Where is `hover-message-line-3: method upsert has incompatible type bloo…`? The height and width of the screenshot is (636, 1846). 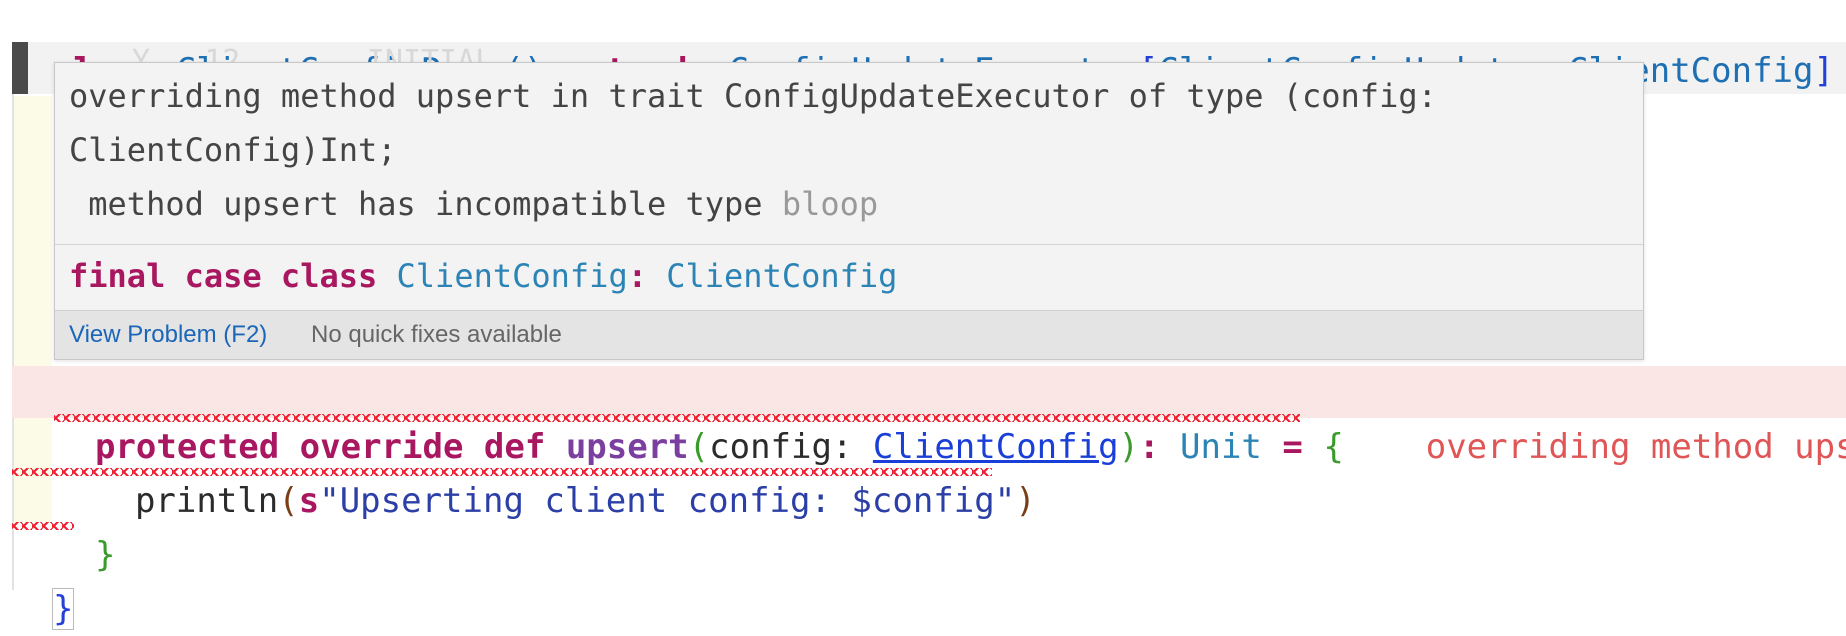 hover-message-line-3: method upsert has incompatible type bloo… is located at coordinates (473, 204).